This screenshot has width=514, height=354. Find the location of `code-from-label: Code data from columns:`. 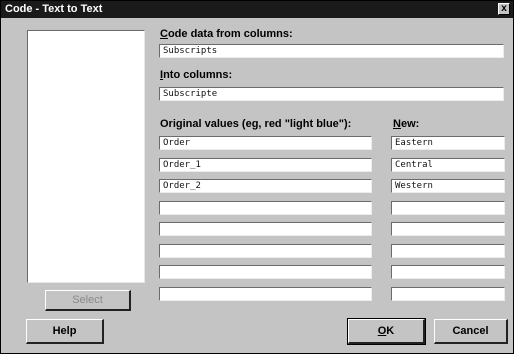

code-from-label: Code data from columns: is located at coordinates (226, 34).